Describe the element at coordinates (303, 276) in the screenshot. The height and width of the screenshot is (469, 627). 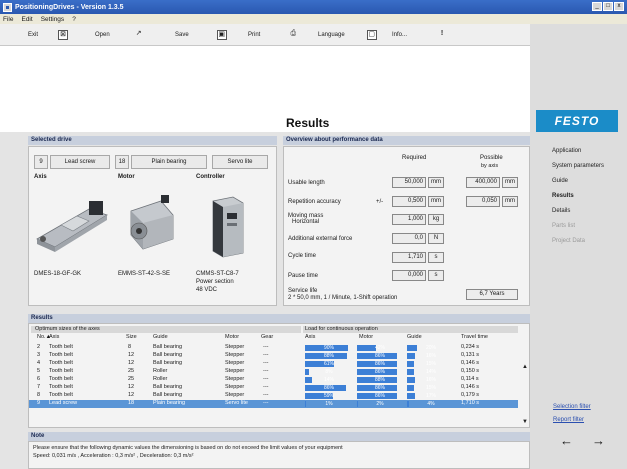
I see `pause-time-label: Pause time` at that location.